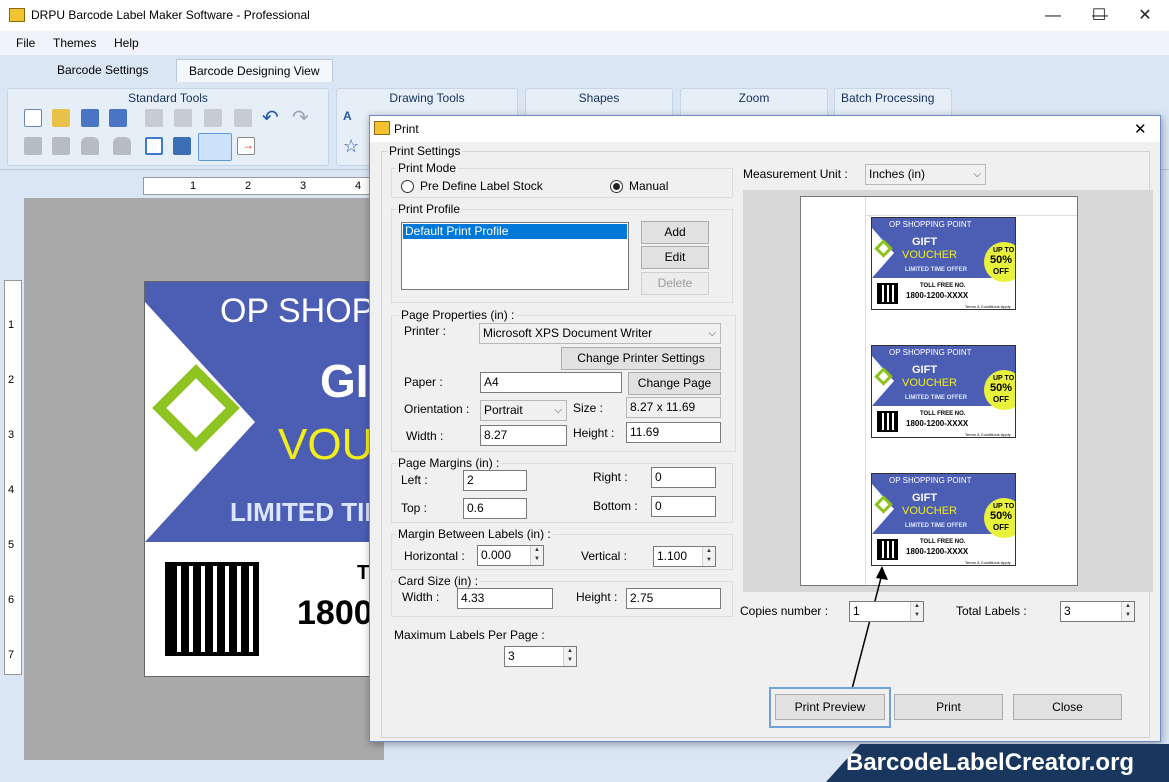  Describe the element at coordinates (1004, 378) in the screenshot. I see `preview-upto: UP TO` at that location.